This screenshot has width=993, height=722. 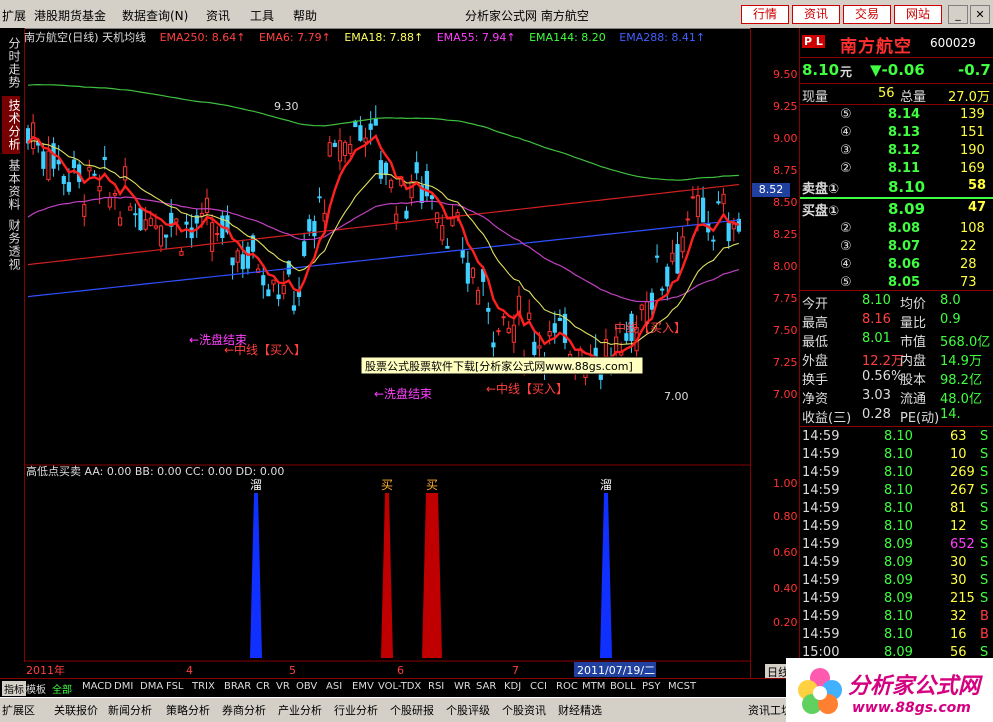 I want to click on indicator-tab: KDJ, so click(x=512, y=686).